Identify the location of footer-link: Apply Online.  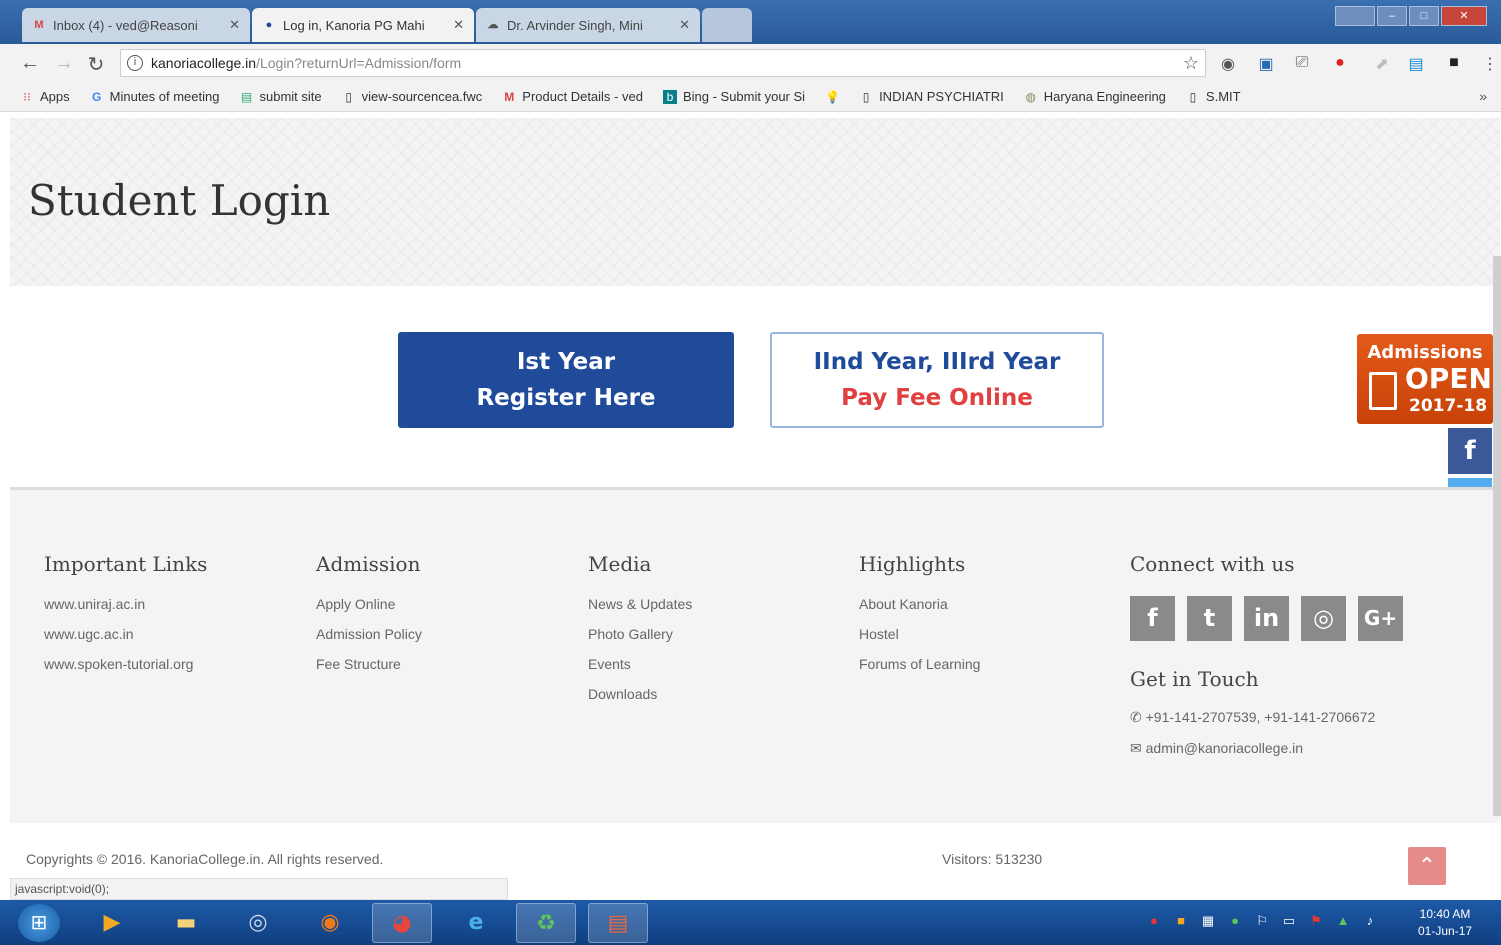
(369, 604).